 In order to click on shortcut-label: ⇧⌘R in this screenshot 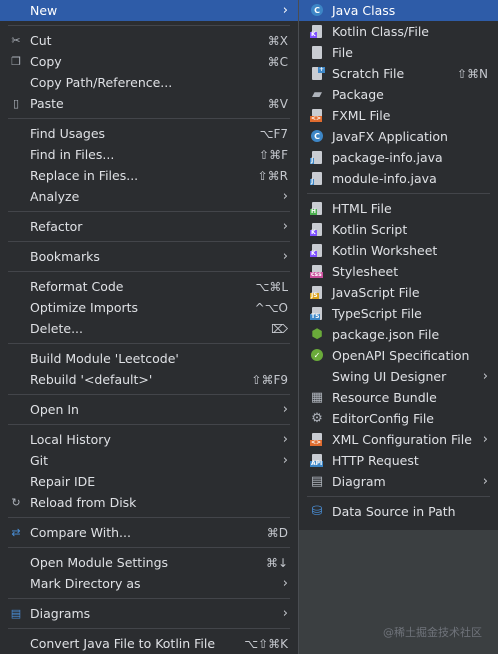, I will do `click(272, 175)`.